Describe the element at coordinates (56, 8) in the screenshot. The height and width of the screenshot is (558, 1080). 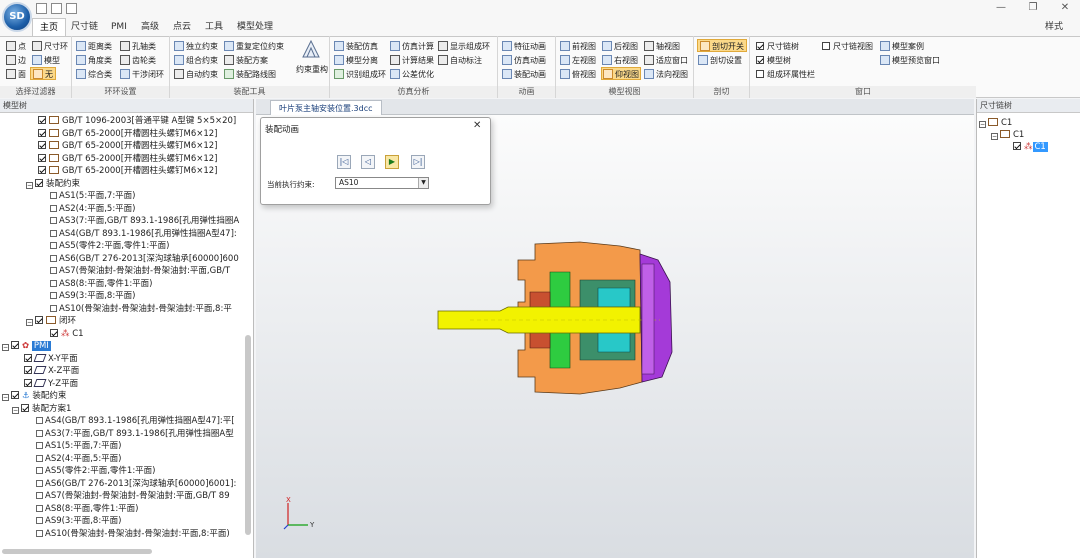
I see `save-icon` at that location.